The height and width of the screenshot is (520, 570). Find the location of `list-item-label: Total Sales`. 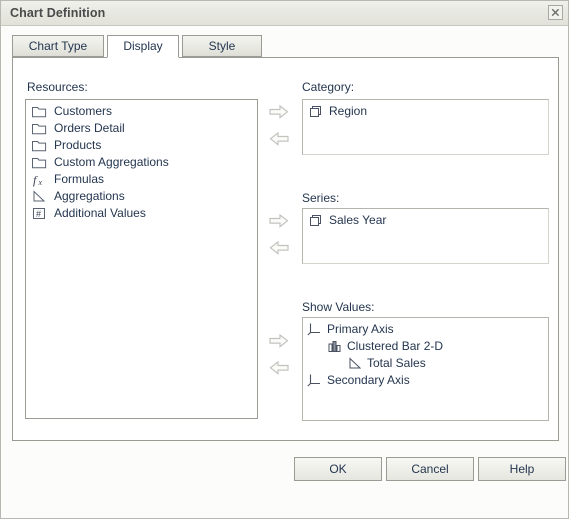

list-item-label: Total Sales is located at coordinates (396, 363).